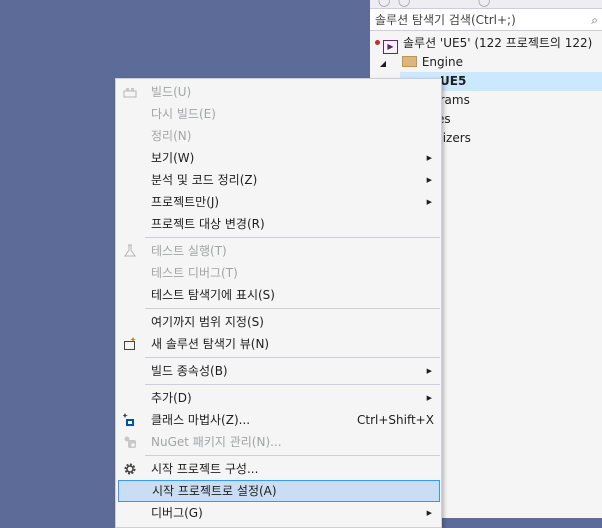 Image resolution: width=602 pixels, height=528 pixels. What do you see at coordinates (279, 371) in the screenshot?
I see `menu-item-build-dependencies: 빌드 종속성(B) ▶` at bounding box center [279, 371].